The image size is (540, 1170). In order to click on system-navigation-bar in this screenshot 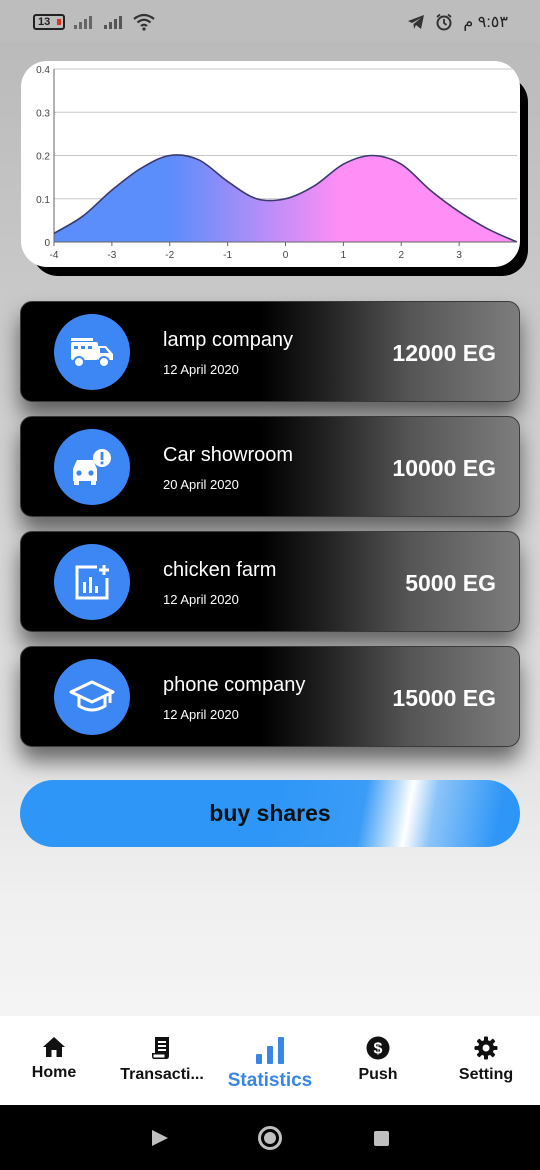, I will do `click(270, 1137)`.